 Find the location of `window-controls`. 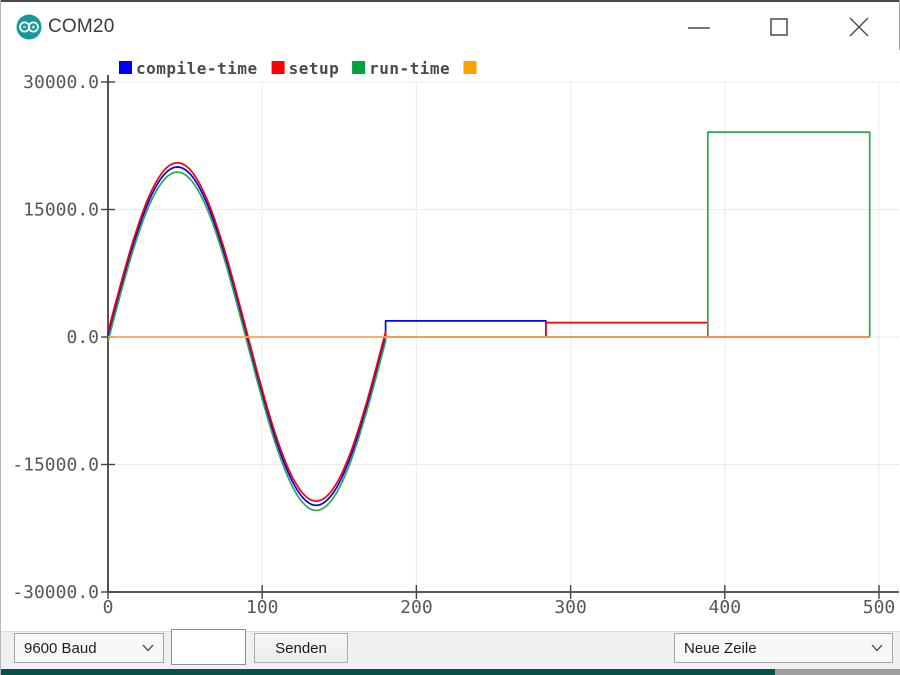

window-controls is located at coordinates (761, 27).